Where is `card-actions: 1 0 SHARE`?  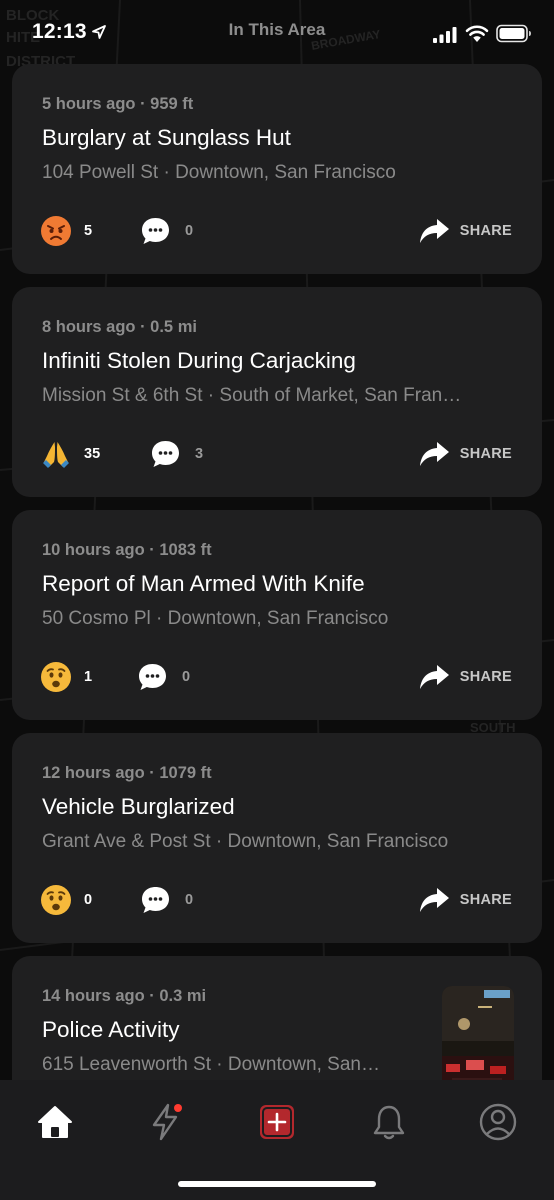
card-actions: 1 0 SHARE is located at coordinates (276, 677).